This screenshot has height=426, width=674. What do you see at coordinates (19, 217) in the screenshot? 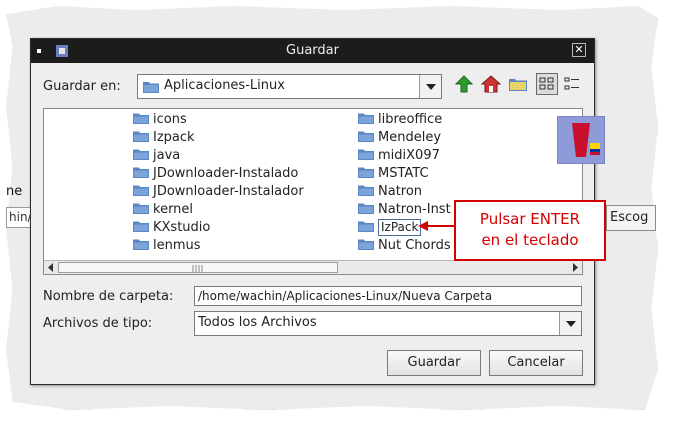
I see `background-field: hin/Iz` at bounding box center [19, 217].